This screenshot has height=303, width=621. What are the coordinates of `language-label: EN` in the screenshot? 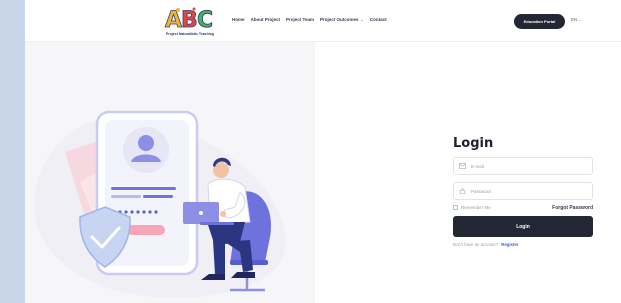 It's located at (574, 19).